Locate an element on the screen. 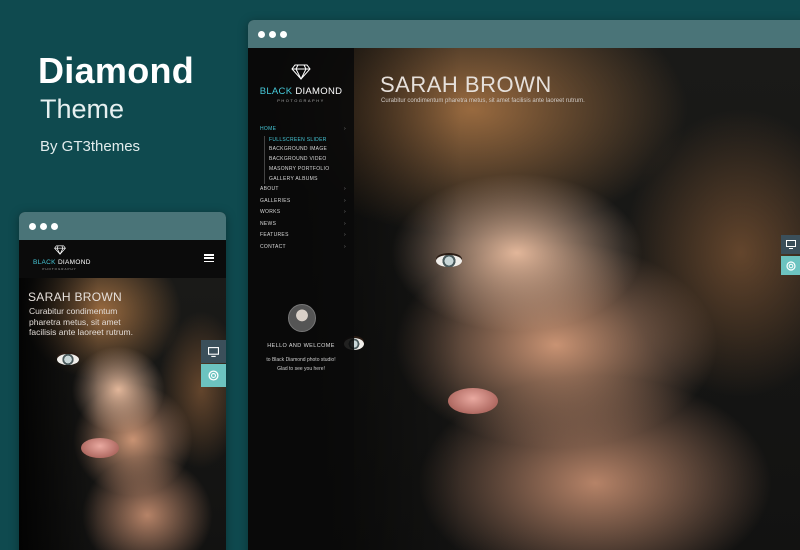 Image resolution: width=800 pixels, height=550 pixels. nav-item-features: FEATURES › is located at coordinates (303, 236).